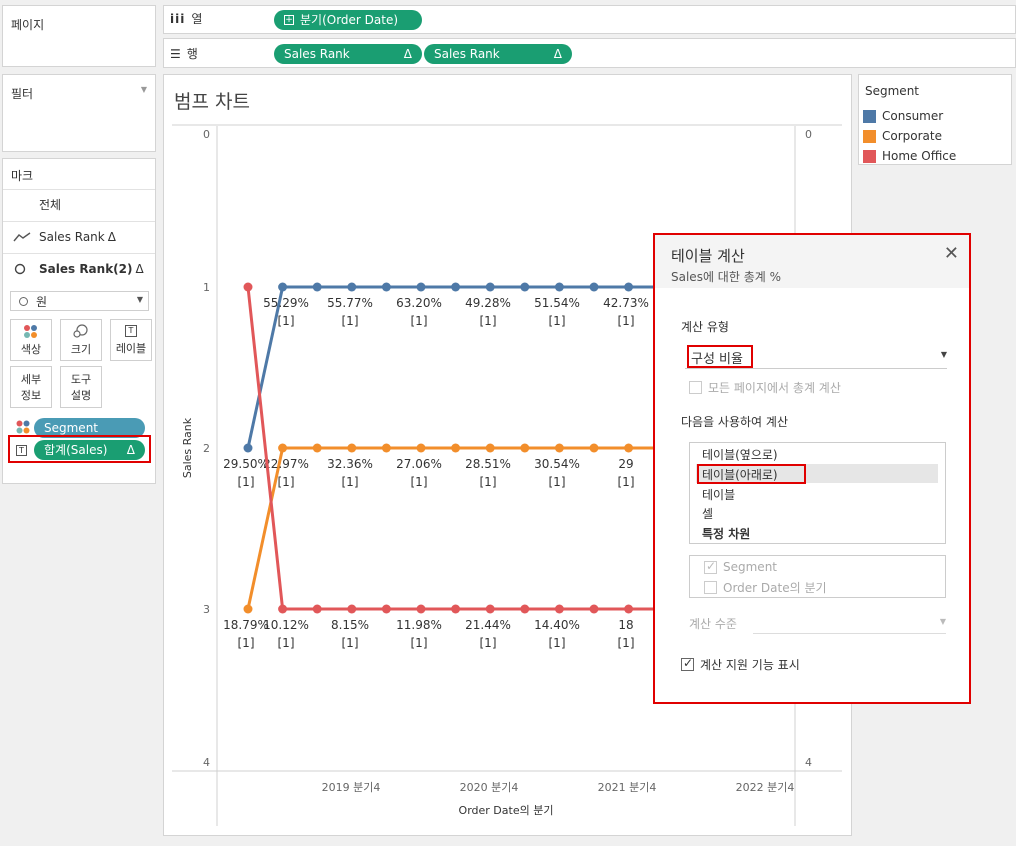  I want to click on legend-title: Segment, so click(892, 91).